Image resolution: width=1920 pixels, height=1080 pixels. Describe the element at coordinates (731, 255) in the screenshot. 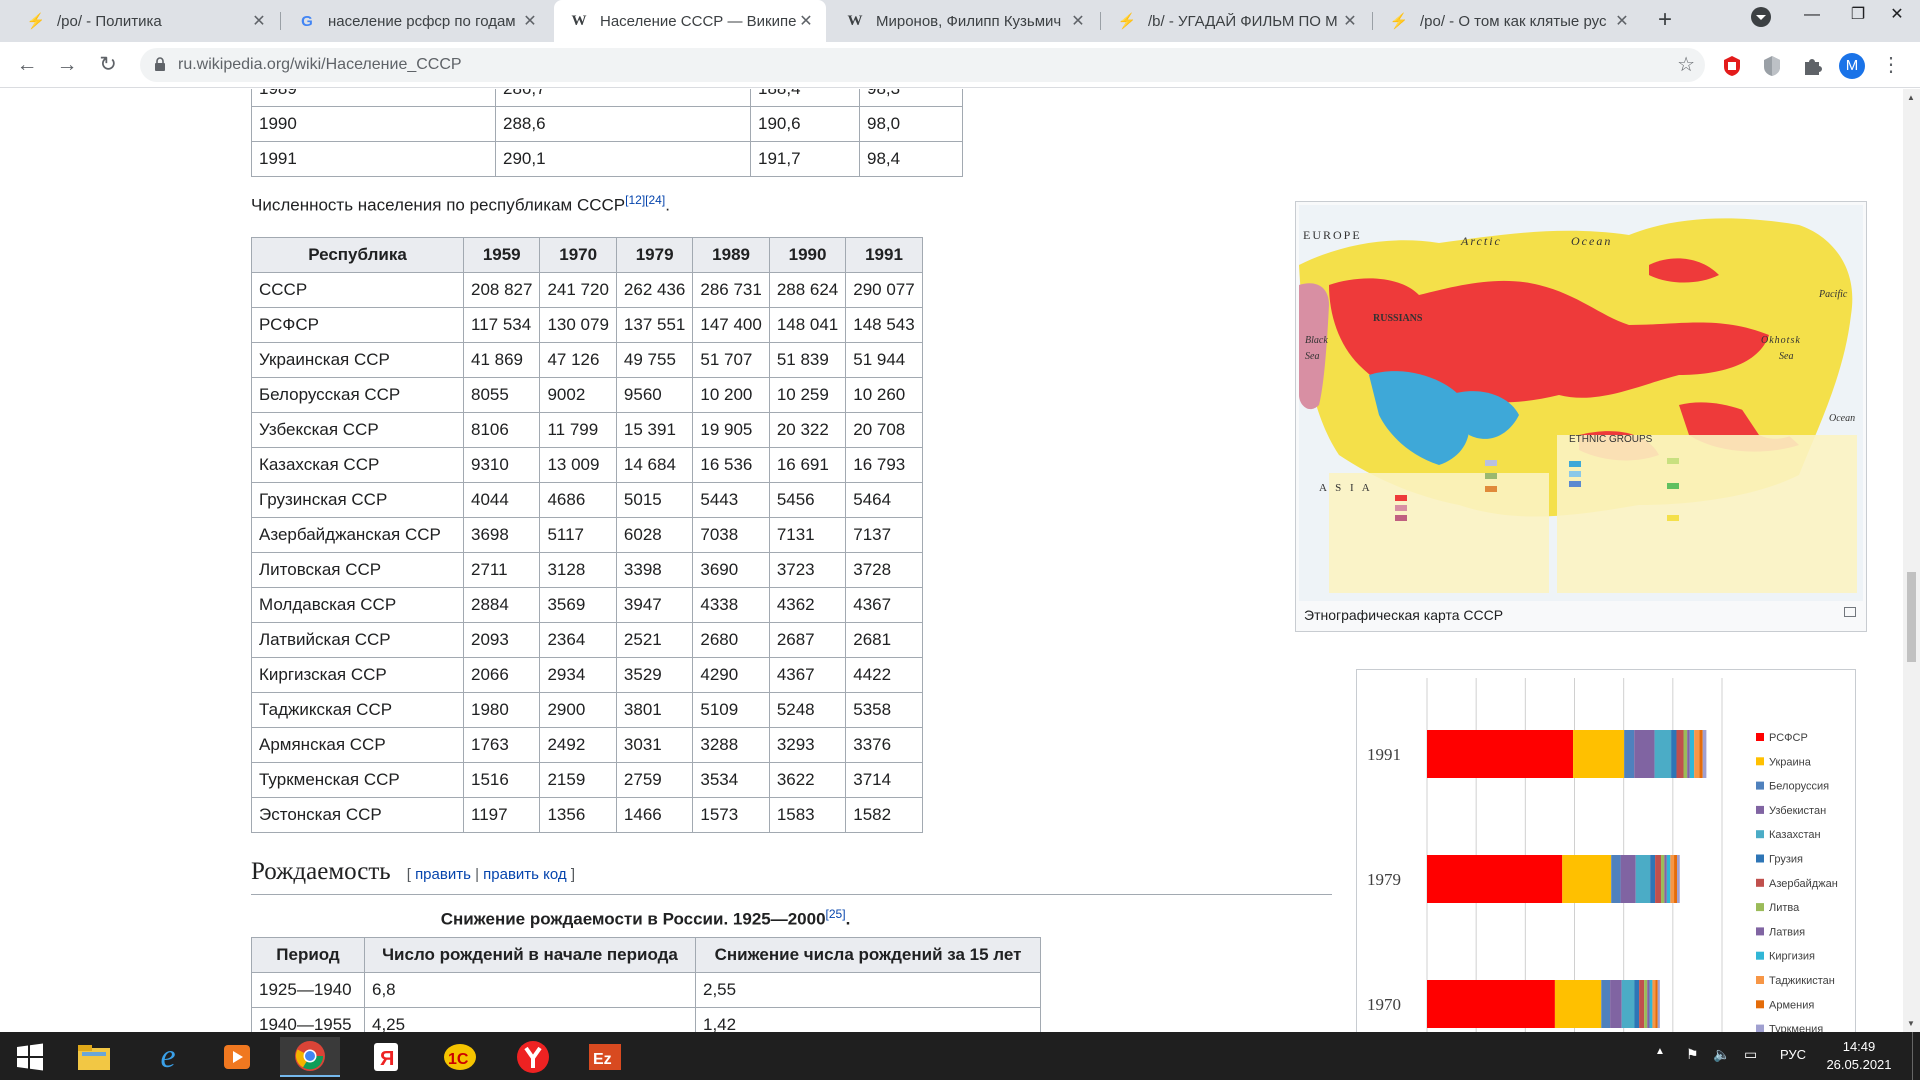

I see `column-header: 1989` at that location.